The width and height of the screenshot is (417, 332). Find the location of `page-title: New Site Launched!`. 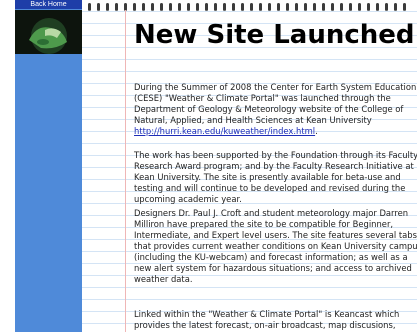

page-title: New Site Launched! is located at coordinates (275, 35).